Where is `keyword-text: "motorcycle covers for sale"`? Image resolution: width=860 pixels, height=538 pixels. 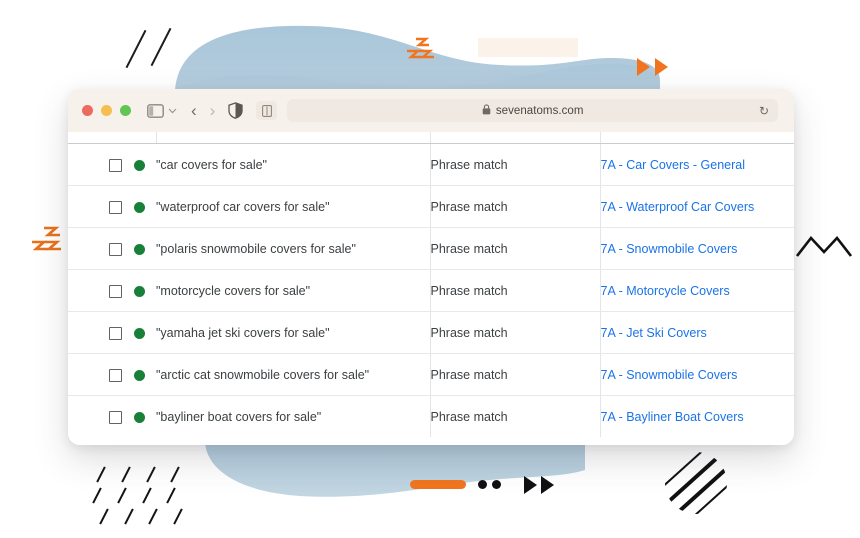
keyword-text: "motorcycle covers for sale" is located at coordinates (233, 290).